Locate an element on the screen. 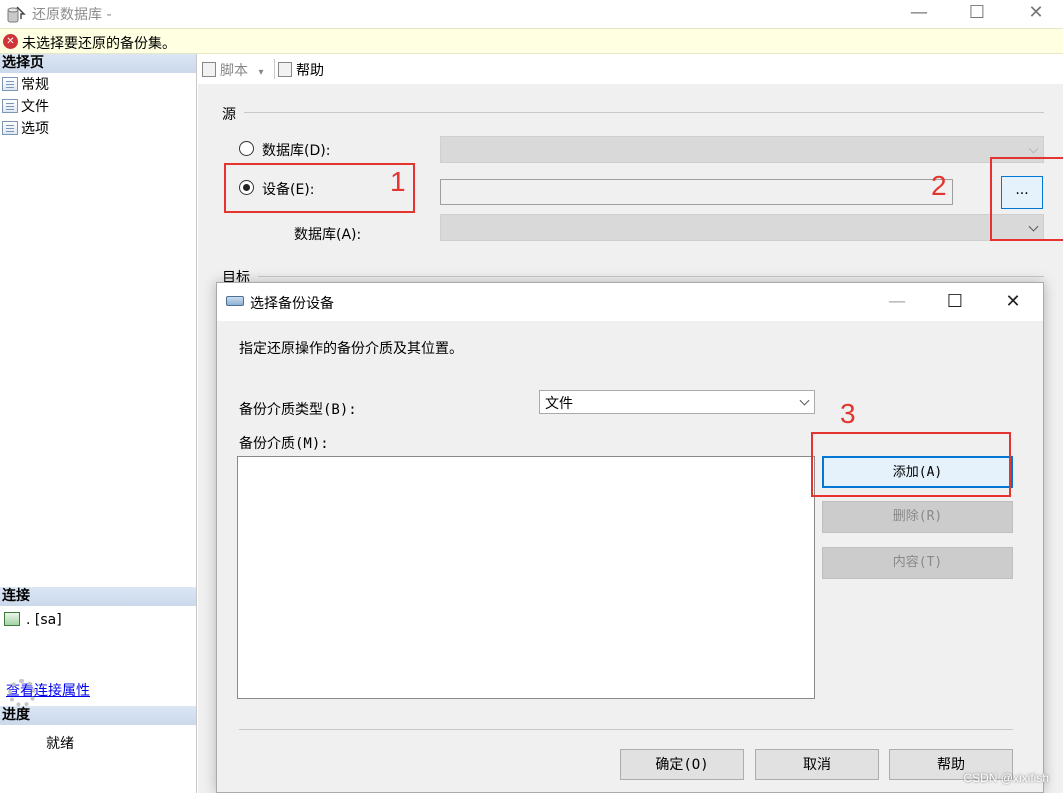 Image resolution: width=1063 pixels, height=793 pixels. device-path-field is located at coordinates (696, 192).